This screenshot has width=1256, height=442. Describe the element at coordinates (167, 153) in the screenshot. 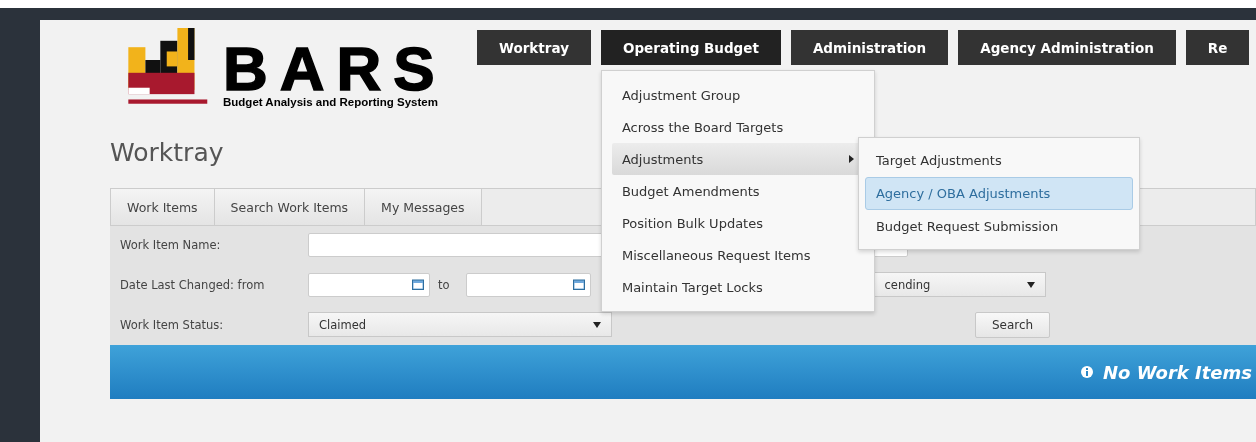

I see `page-title: Worktray` at that location.